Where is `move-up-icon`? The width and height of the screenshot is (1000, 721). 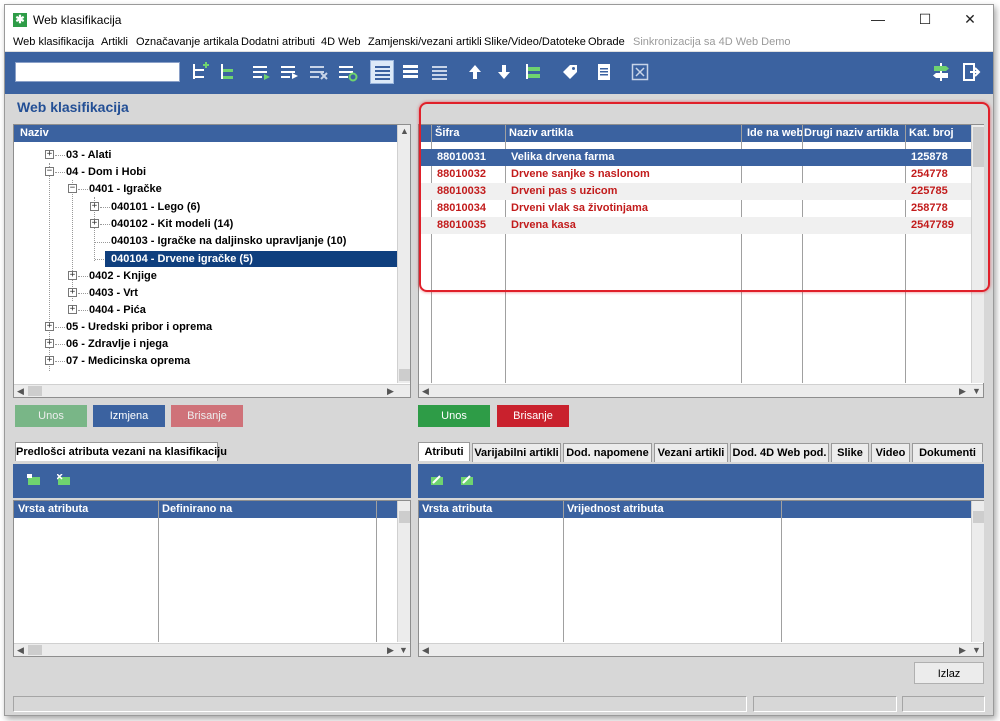 move-up-icon is located at coordinates (475, 72).